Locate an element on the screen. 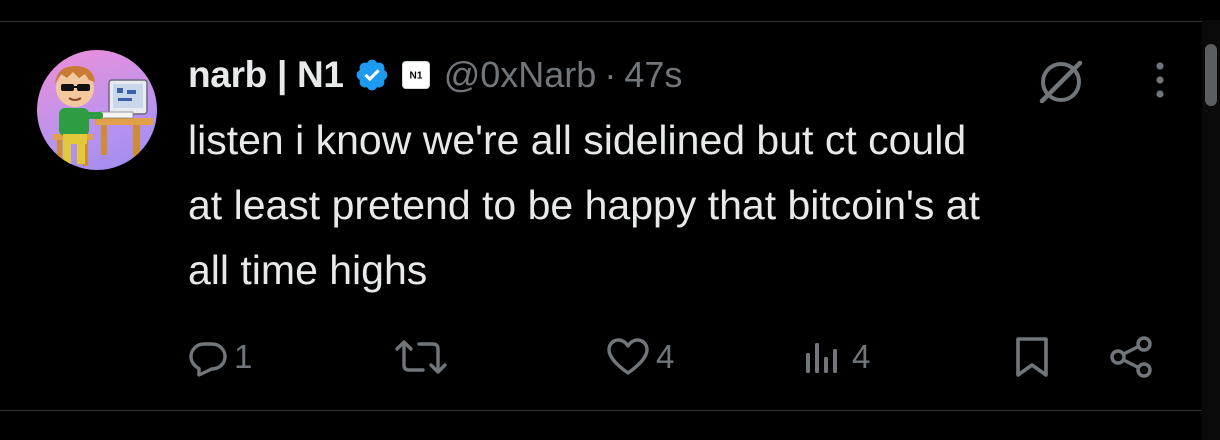  bookmark-icon is located at coordinates (1032, 357).